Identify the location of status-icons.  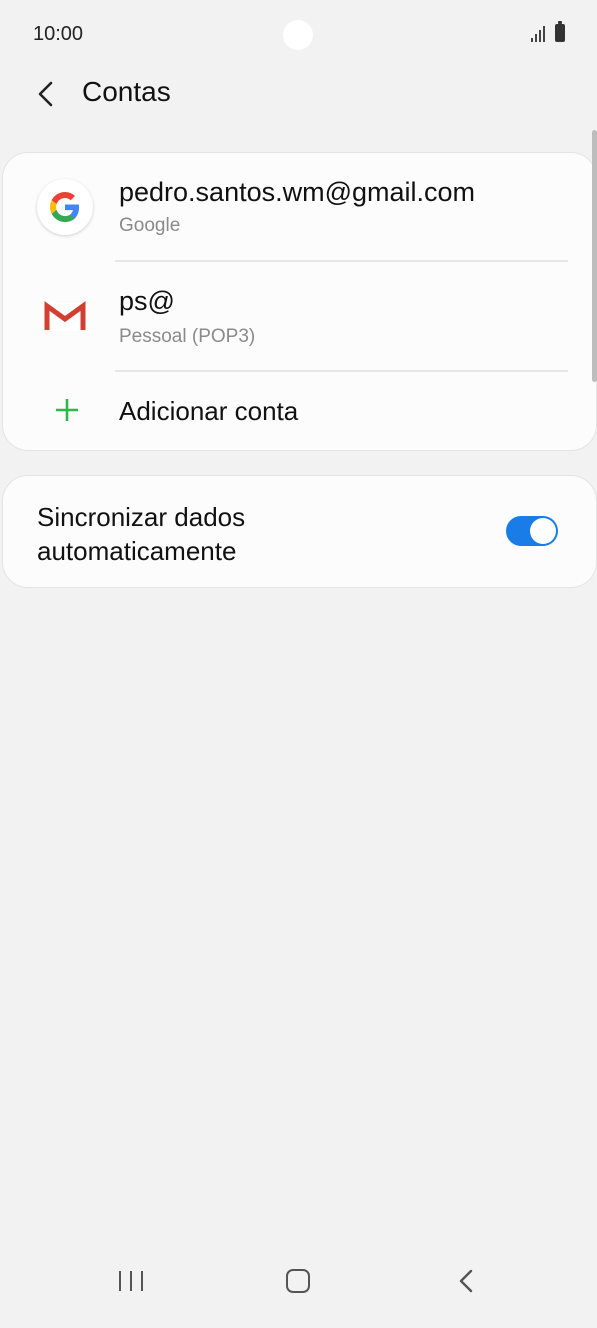
(548, 31).